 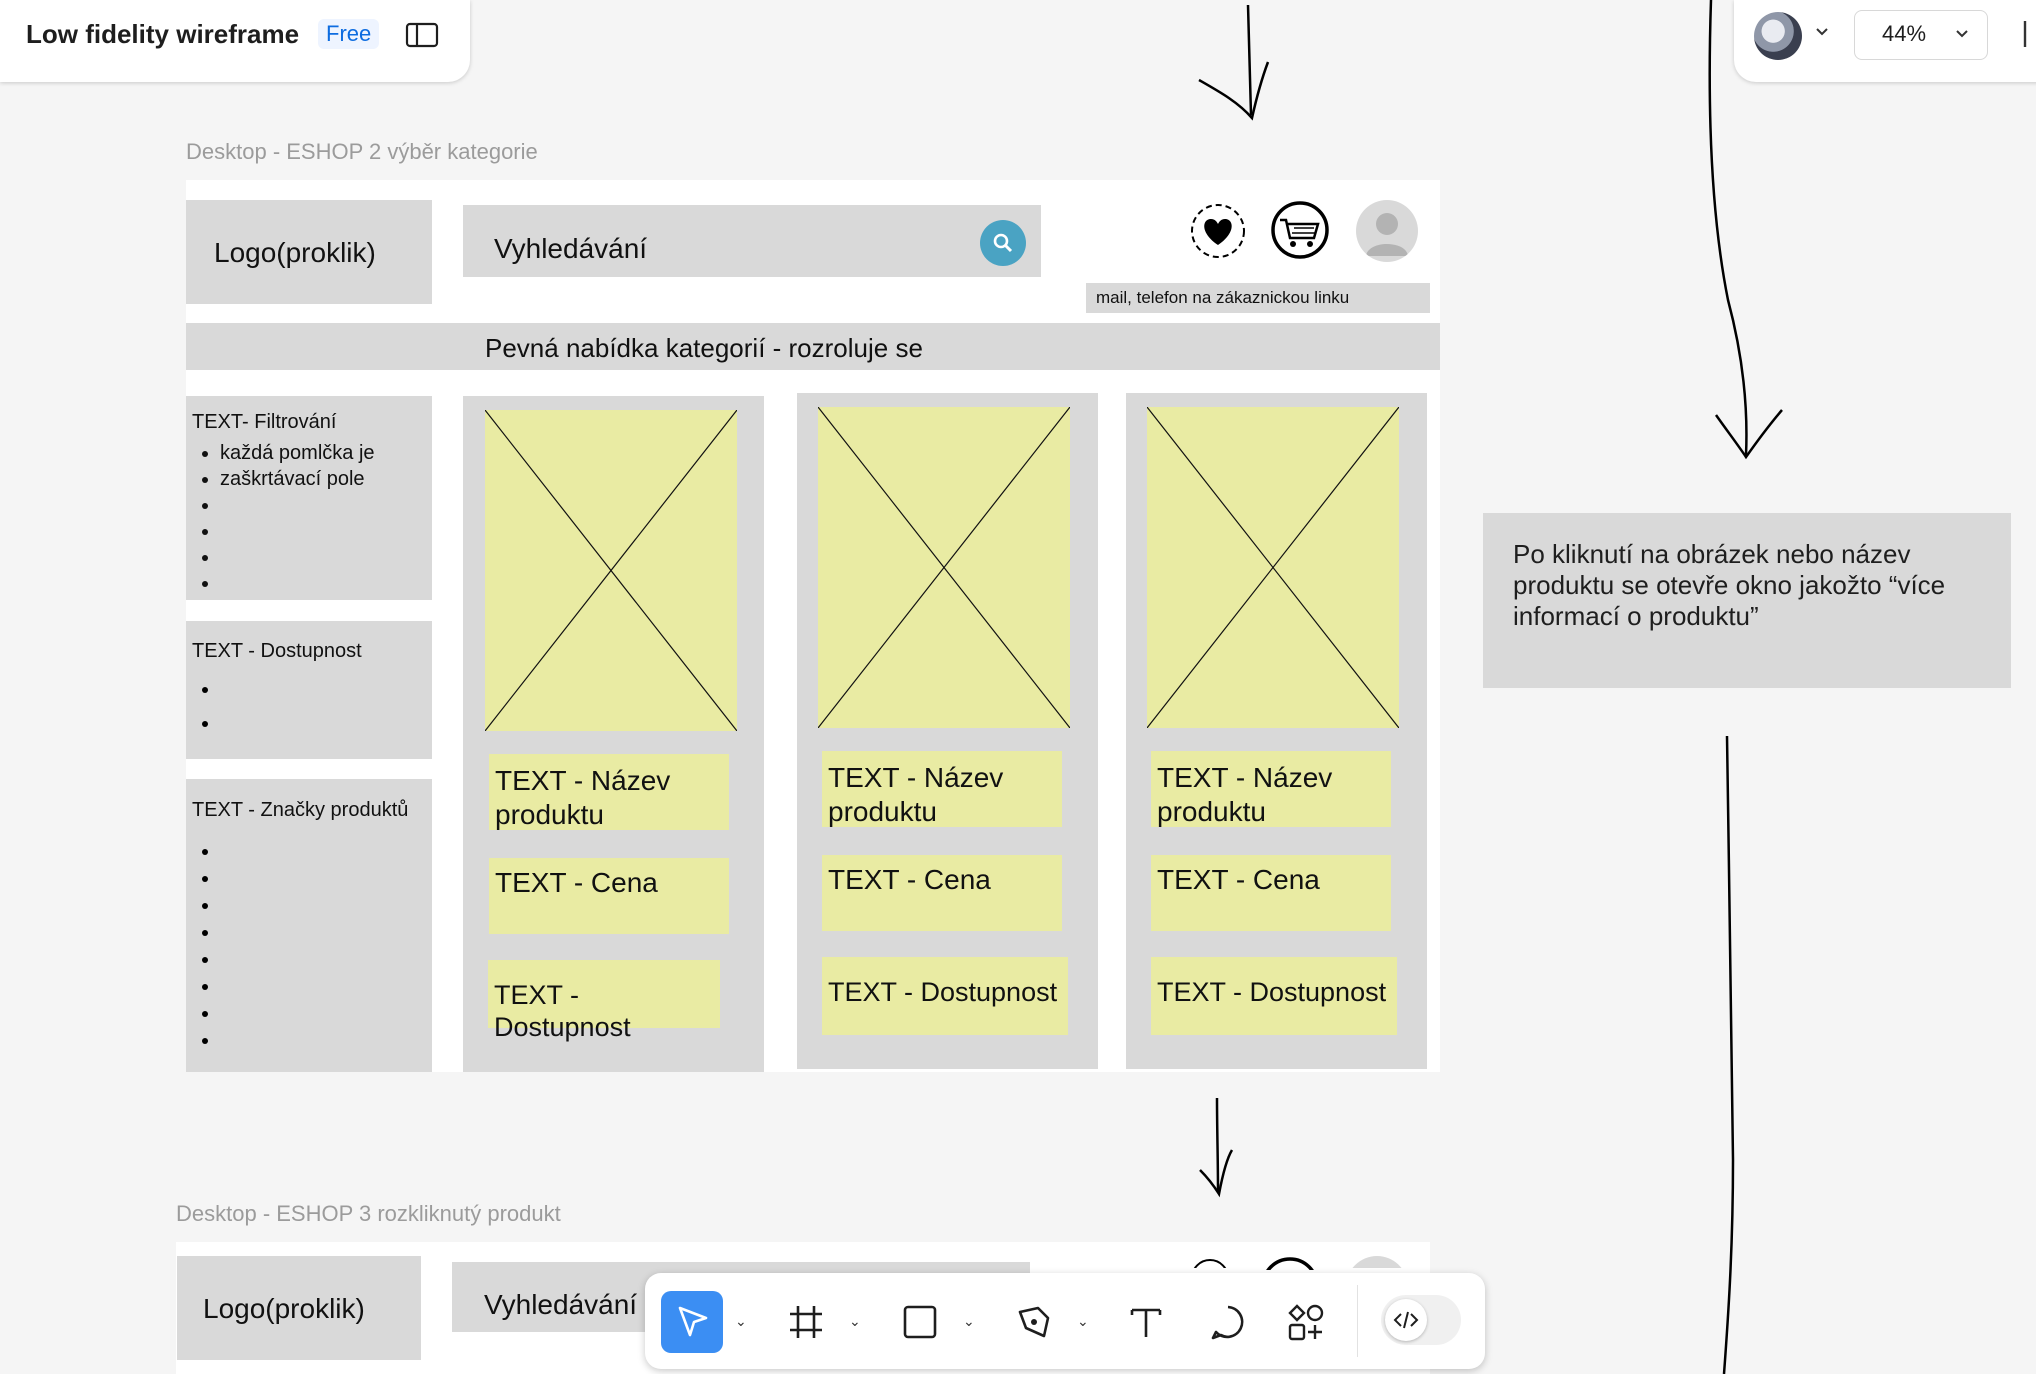 I want to click on frame-icon, so click(x=806, y=1322).